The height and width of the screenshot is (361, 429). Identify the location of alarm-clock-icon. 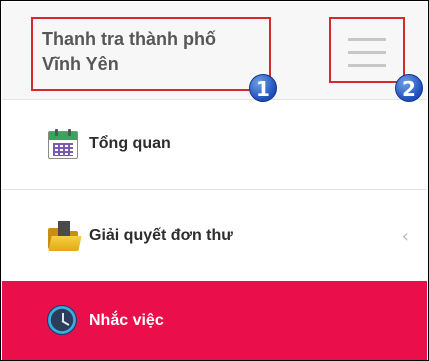
(63, 321).